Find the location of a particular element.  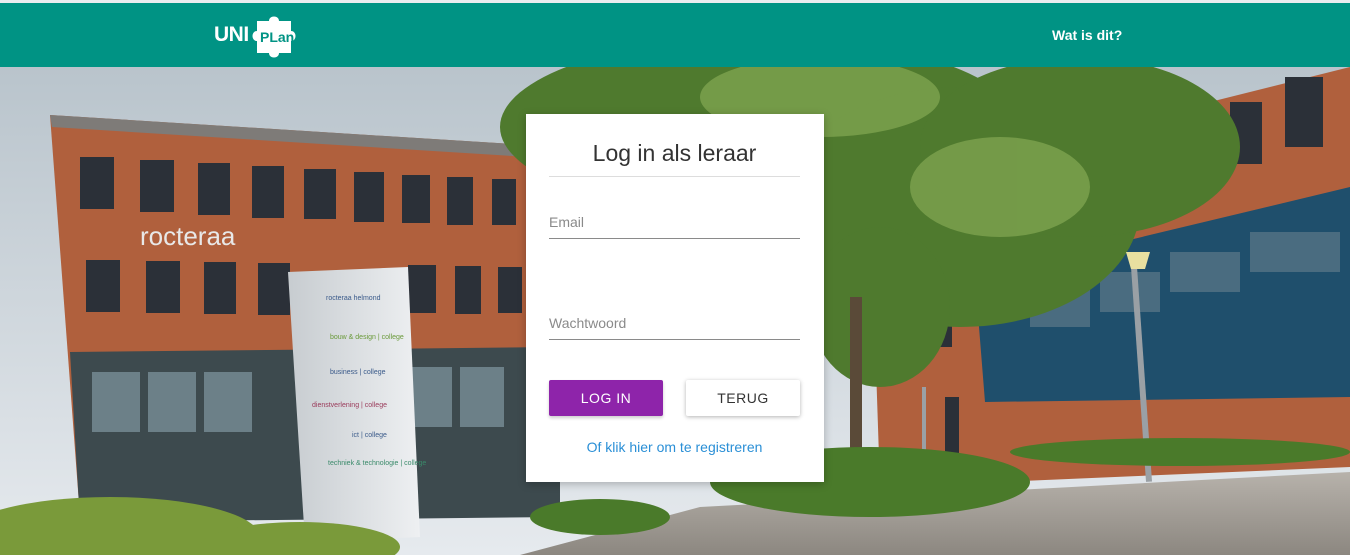

uniplan-logo: UNI PLan is located at coordinates (258, 35).